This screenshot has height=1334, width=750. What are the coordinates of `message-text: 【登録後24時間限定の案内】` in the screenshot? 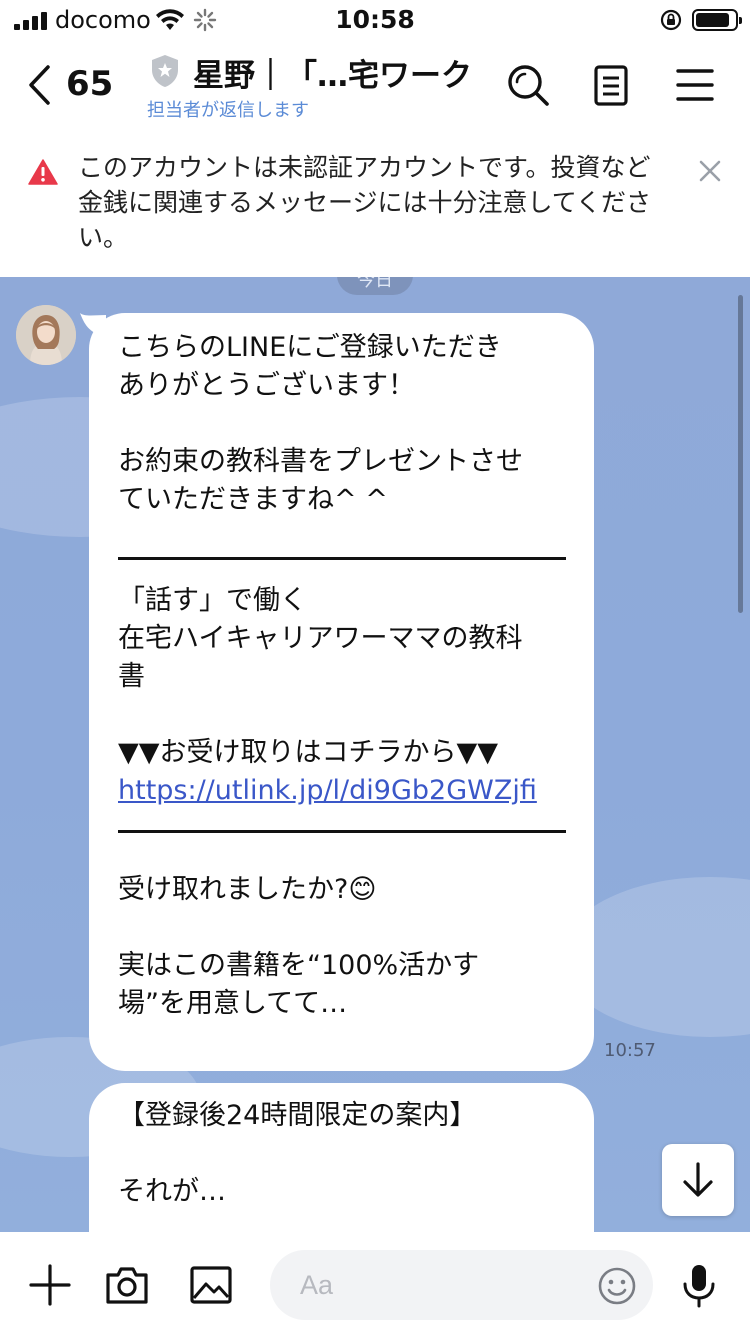 It's located at (297, 1115).